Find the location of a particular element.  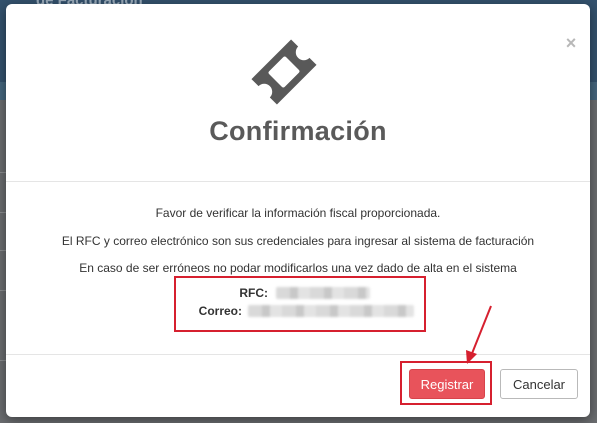

rfc-value-redacted is located at coordinates (323, 293).